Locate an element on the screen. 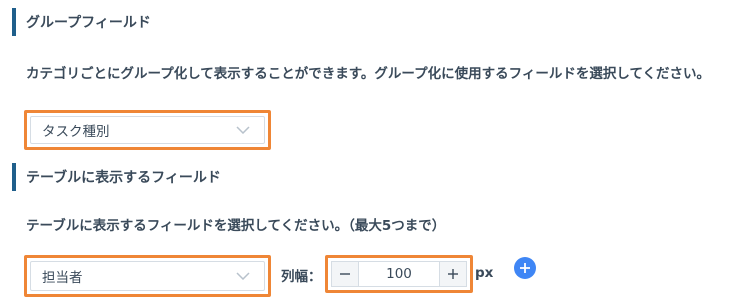 The height and width of the screenshot is (305, 749). group-field-select-highlight: タスク種別 is located at coordinates (147, 130).